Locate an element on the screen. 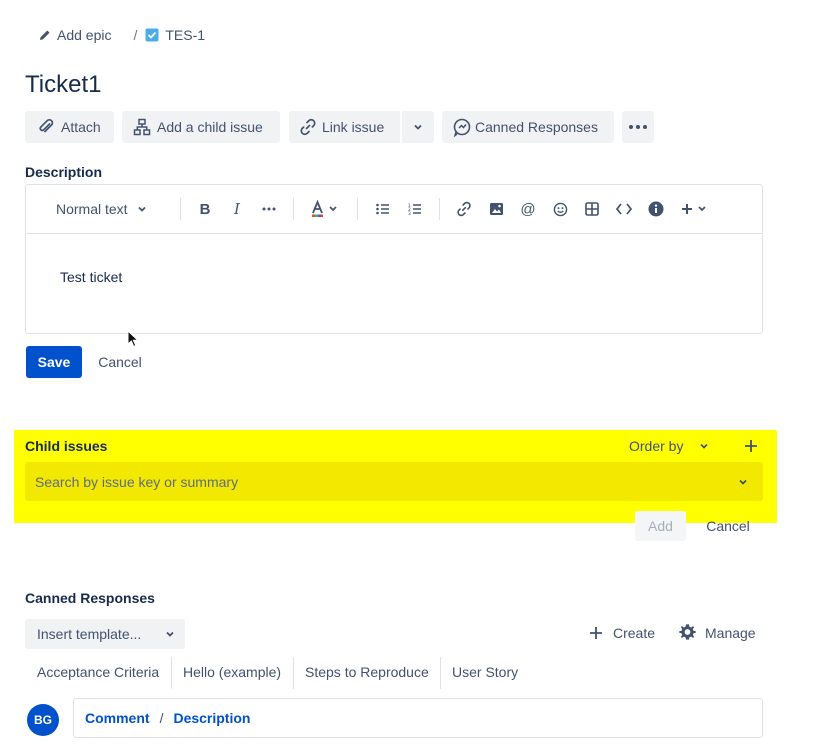 The image size is (813, 744). numbered-list-icon: 123 is located at coordinates (415, 209).